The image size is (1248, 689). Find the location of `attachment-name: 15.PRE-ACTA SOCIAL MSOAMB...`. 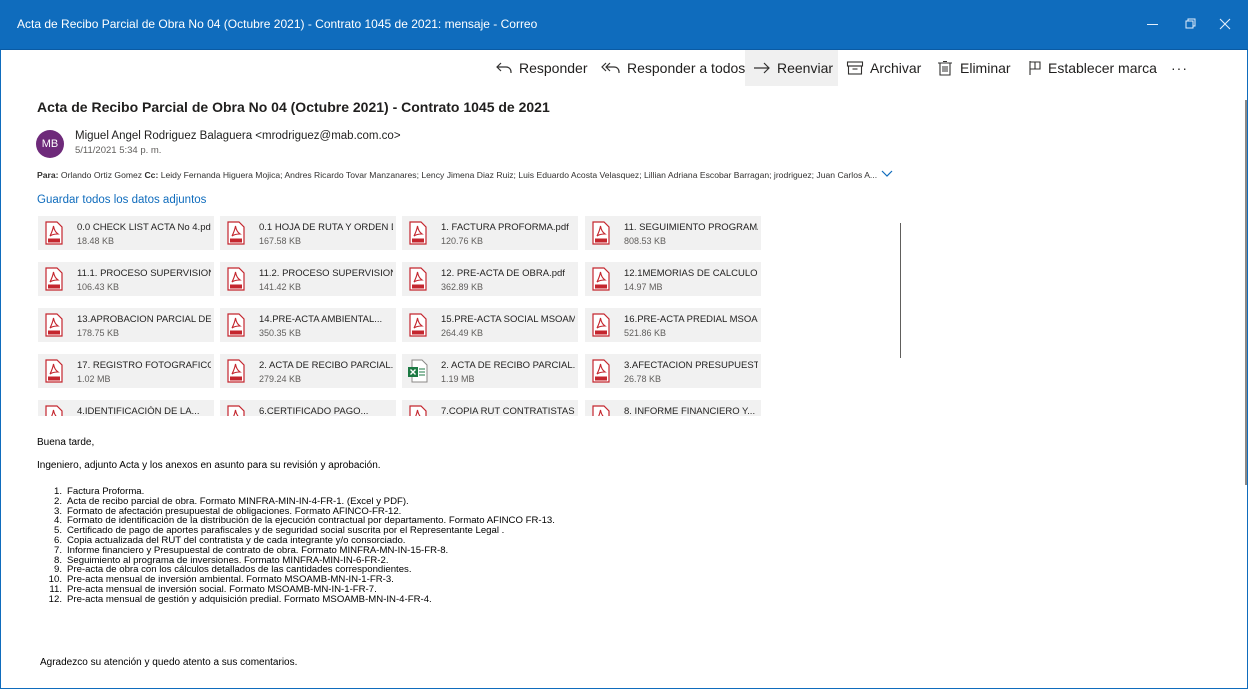

attachment-name: 15.PRE-ACTA SOCIAL MSOAMB... is located at coordinates (508, 319).